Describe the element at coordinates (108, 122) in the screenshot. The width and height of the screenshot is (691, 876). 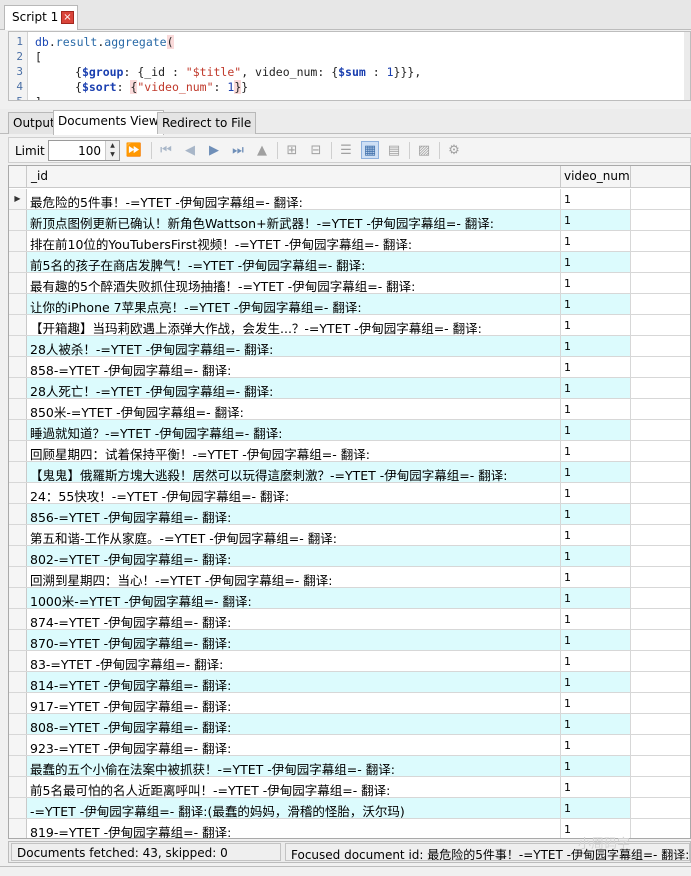
I see `tab-documents-view: Documents View` at that location.